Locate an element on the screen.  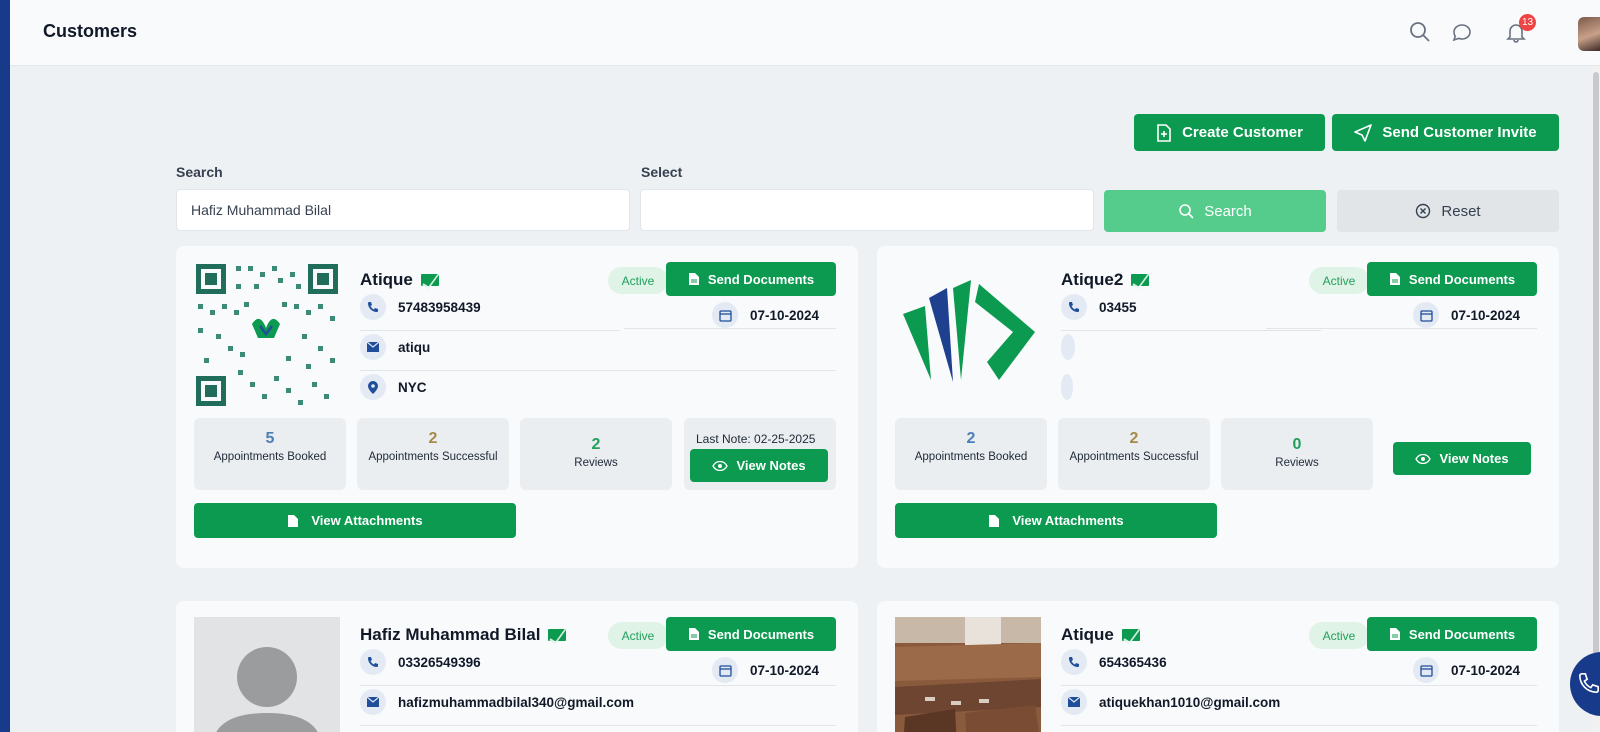
customer-name-text: Hafiz Muhammad Bilal is located at coordinates (450, 634).